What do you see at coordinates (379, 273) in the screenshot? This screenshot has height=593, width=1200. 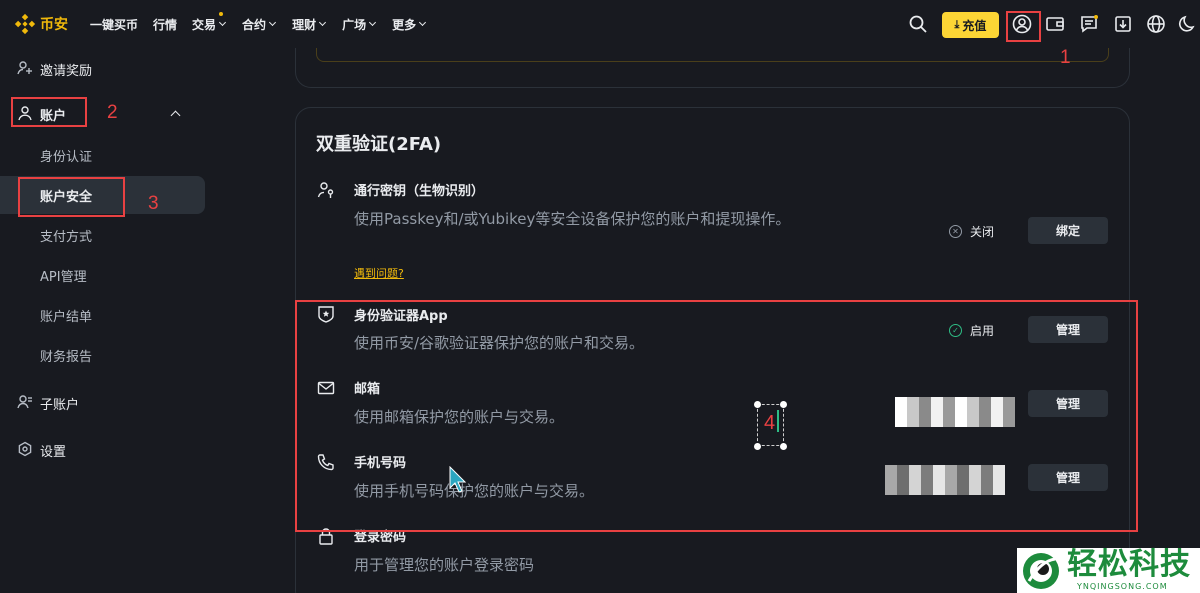 I see `passkey-help-link: 遇到问题?` at bounding box center [379, 273].